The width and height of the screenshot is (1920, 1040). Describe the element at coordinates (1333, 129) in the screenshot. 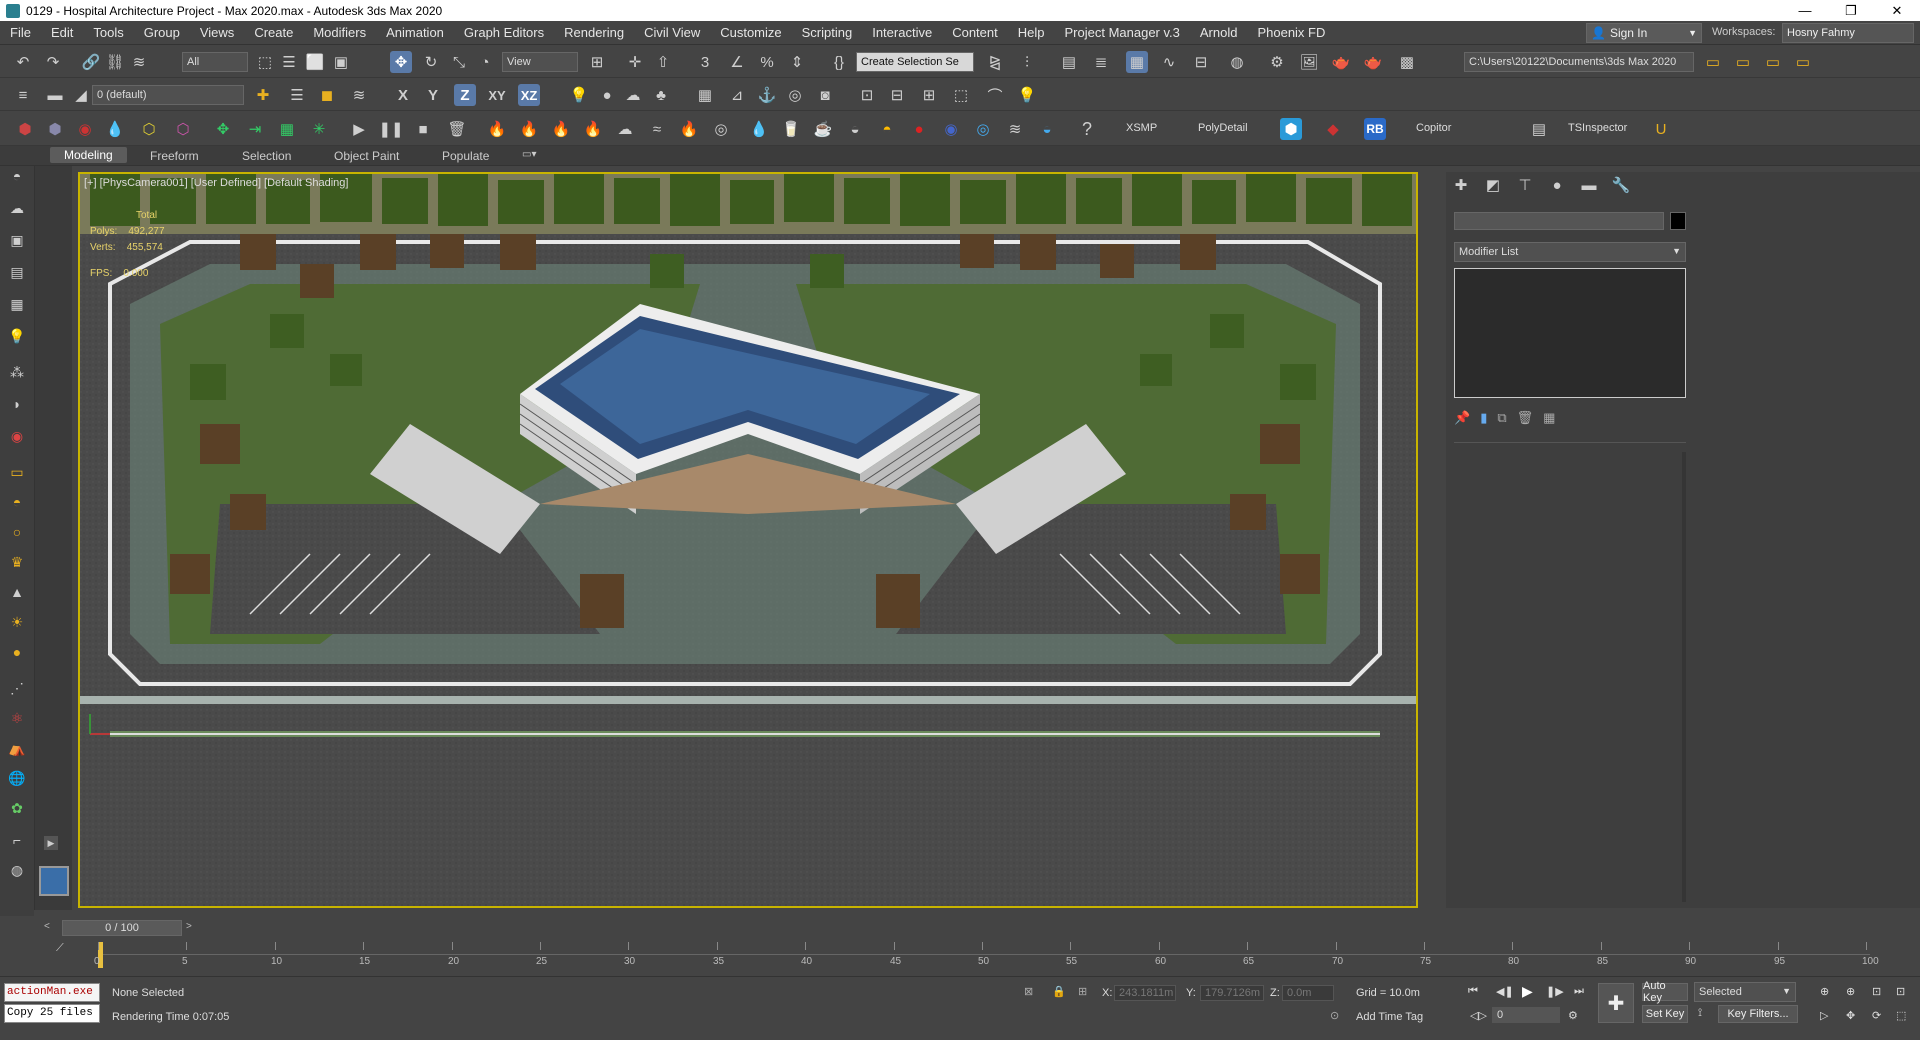

I see `plugin-diamond-icon: ◆` at that location.